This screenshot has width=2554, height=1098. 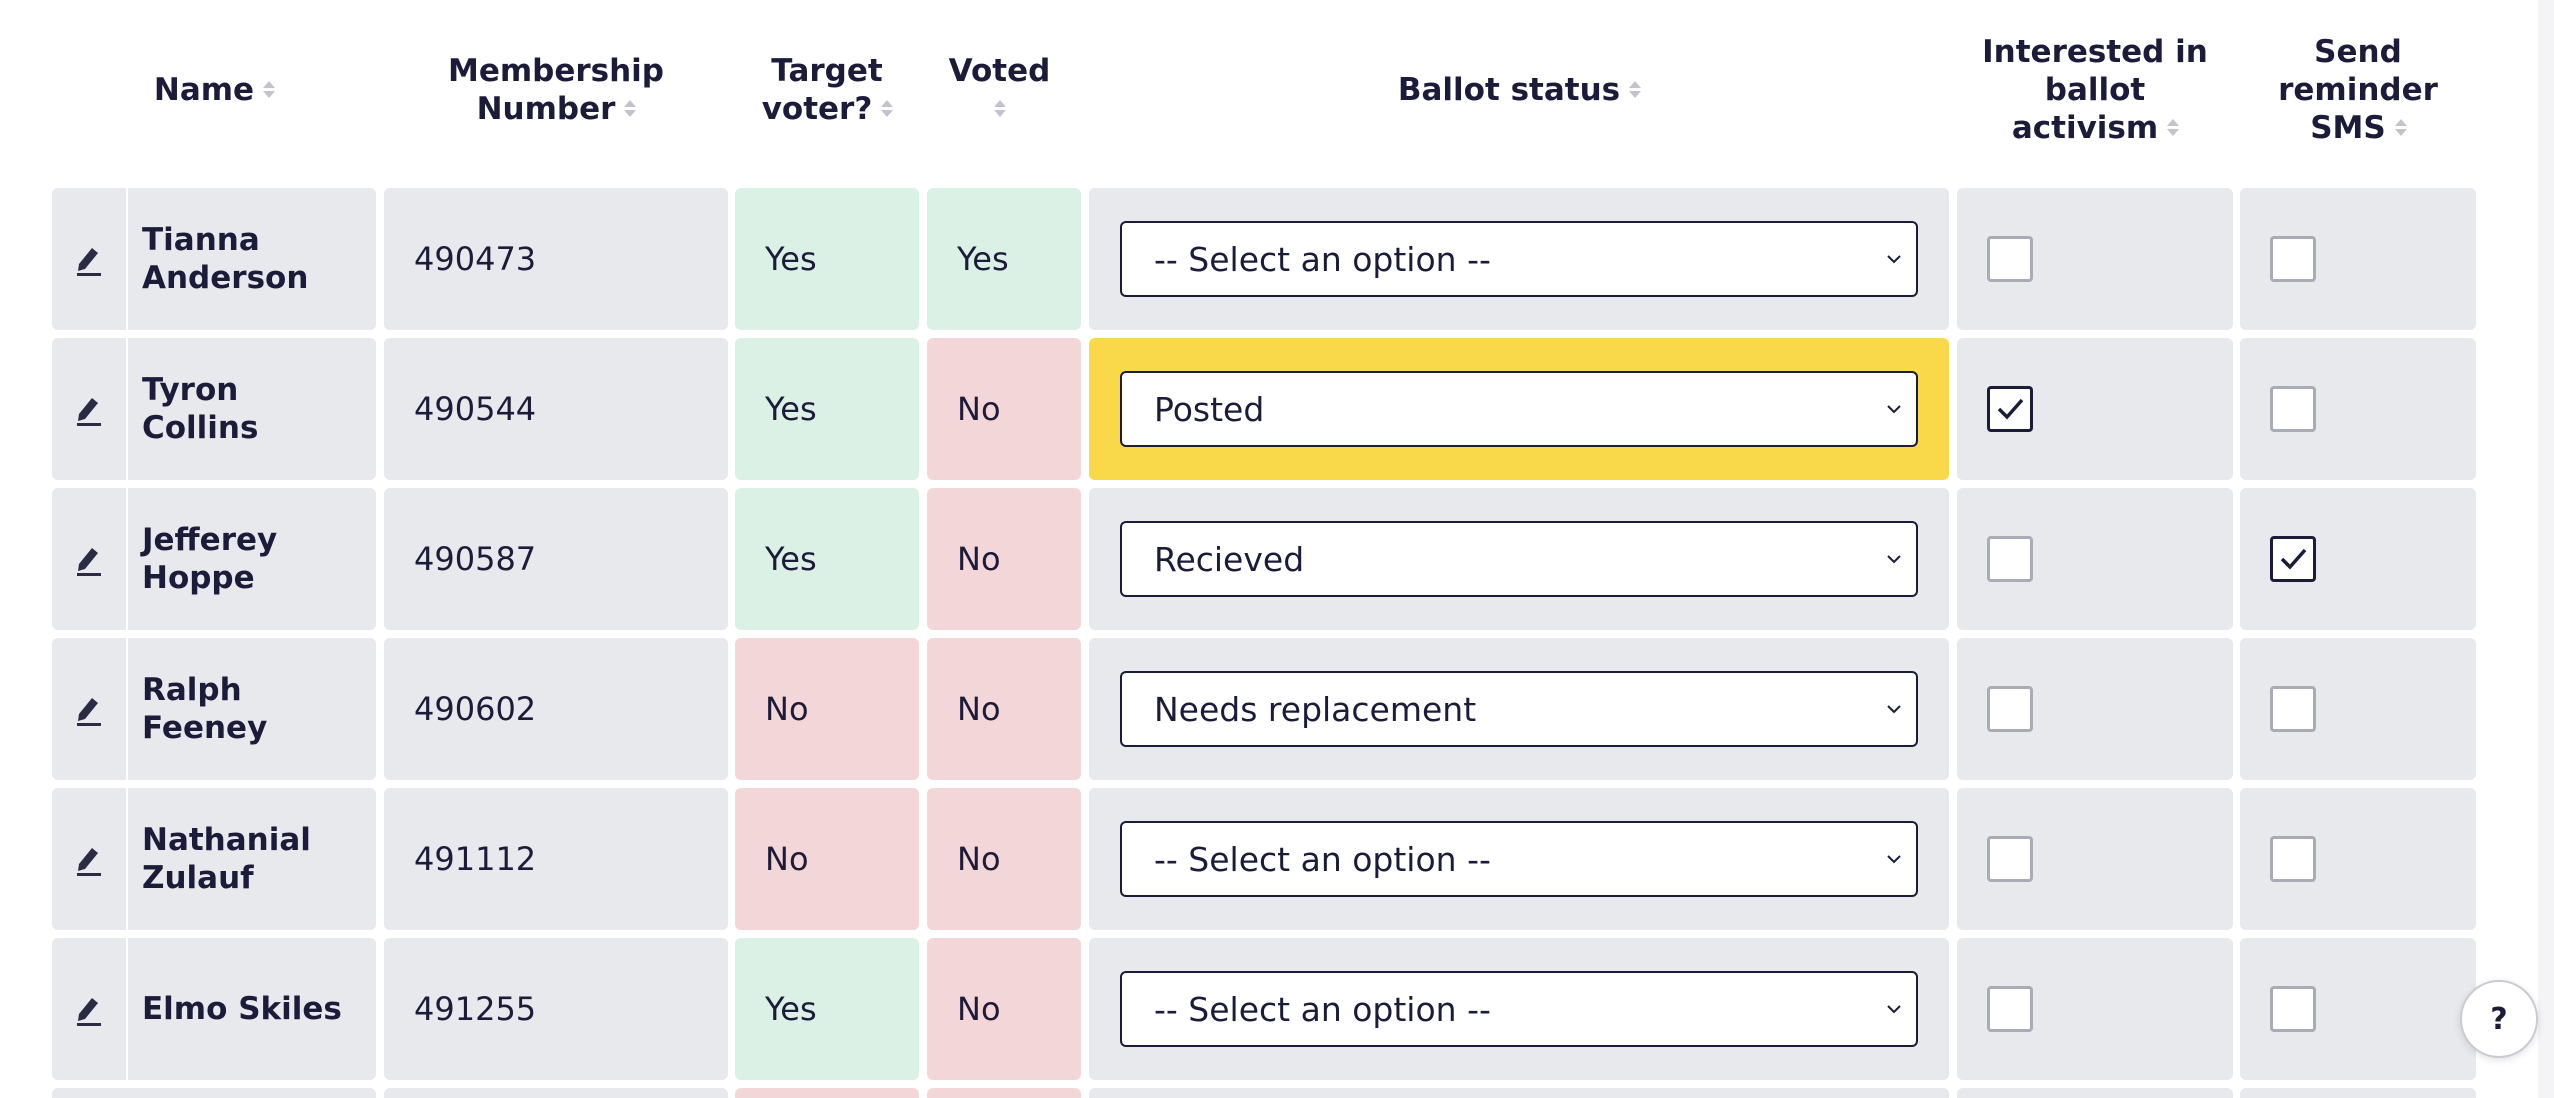 I want to click on scrollbar-track, so click(x=2546, y=549).